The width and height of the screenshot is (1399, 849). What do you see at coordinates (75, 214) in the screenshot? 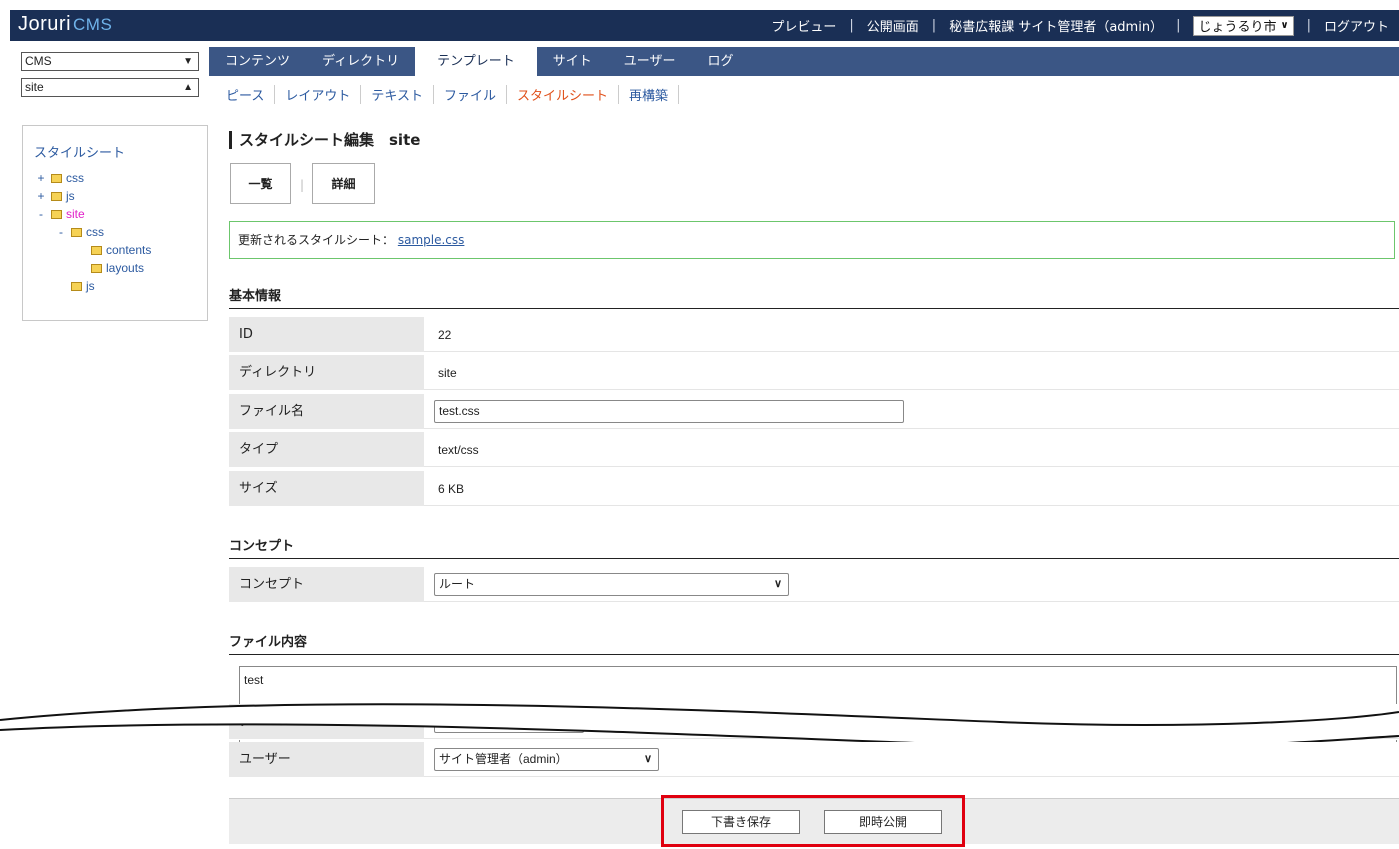
I see `tree-node-label: site` at bounding box center [75, 214].